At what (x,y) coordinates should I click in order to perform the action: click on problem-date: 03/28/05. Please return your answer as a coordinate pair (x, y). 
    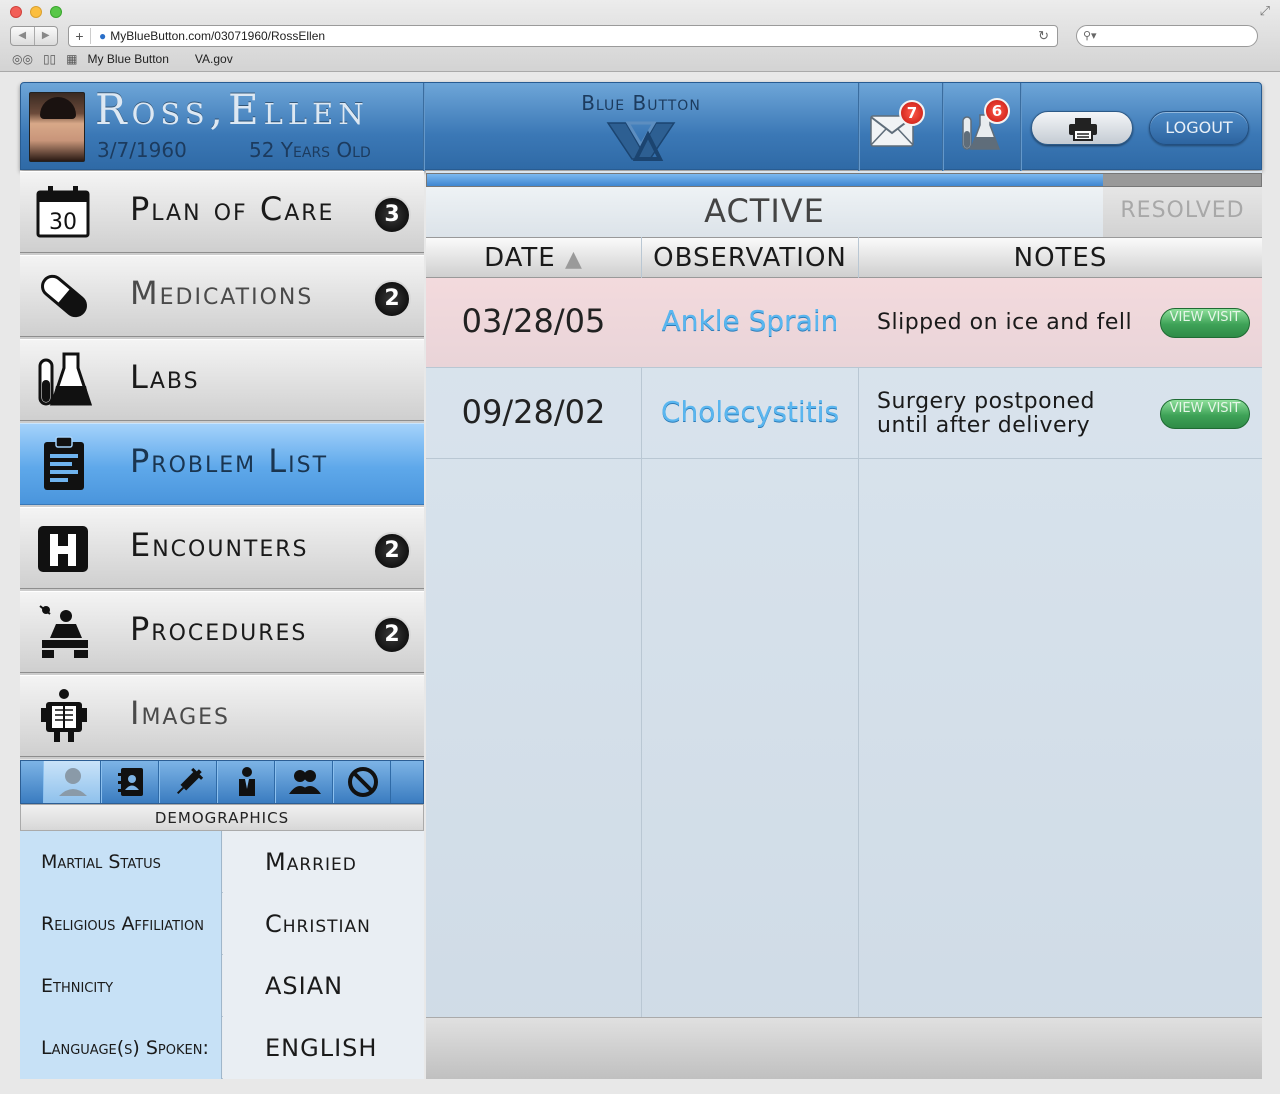
    Looking at the image, I should click on (533, 321).